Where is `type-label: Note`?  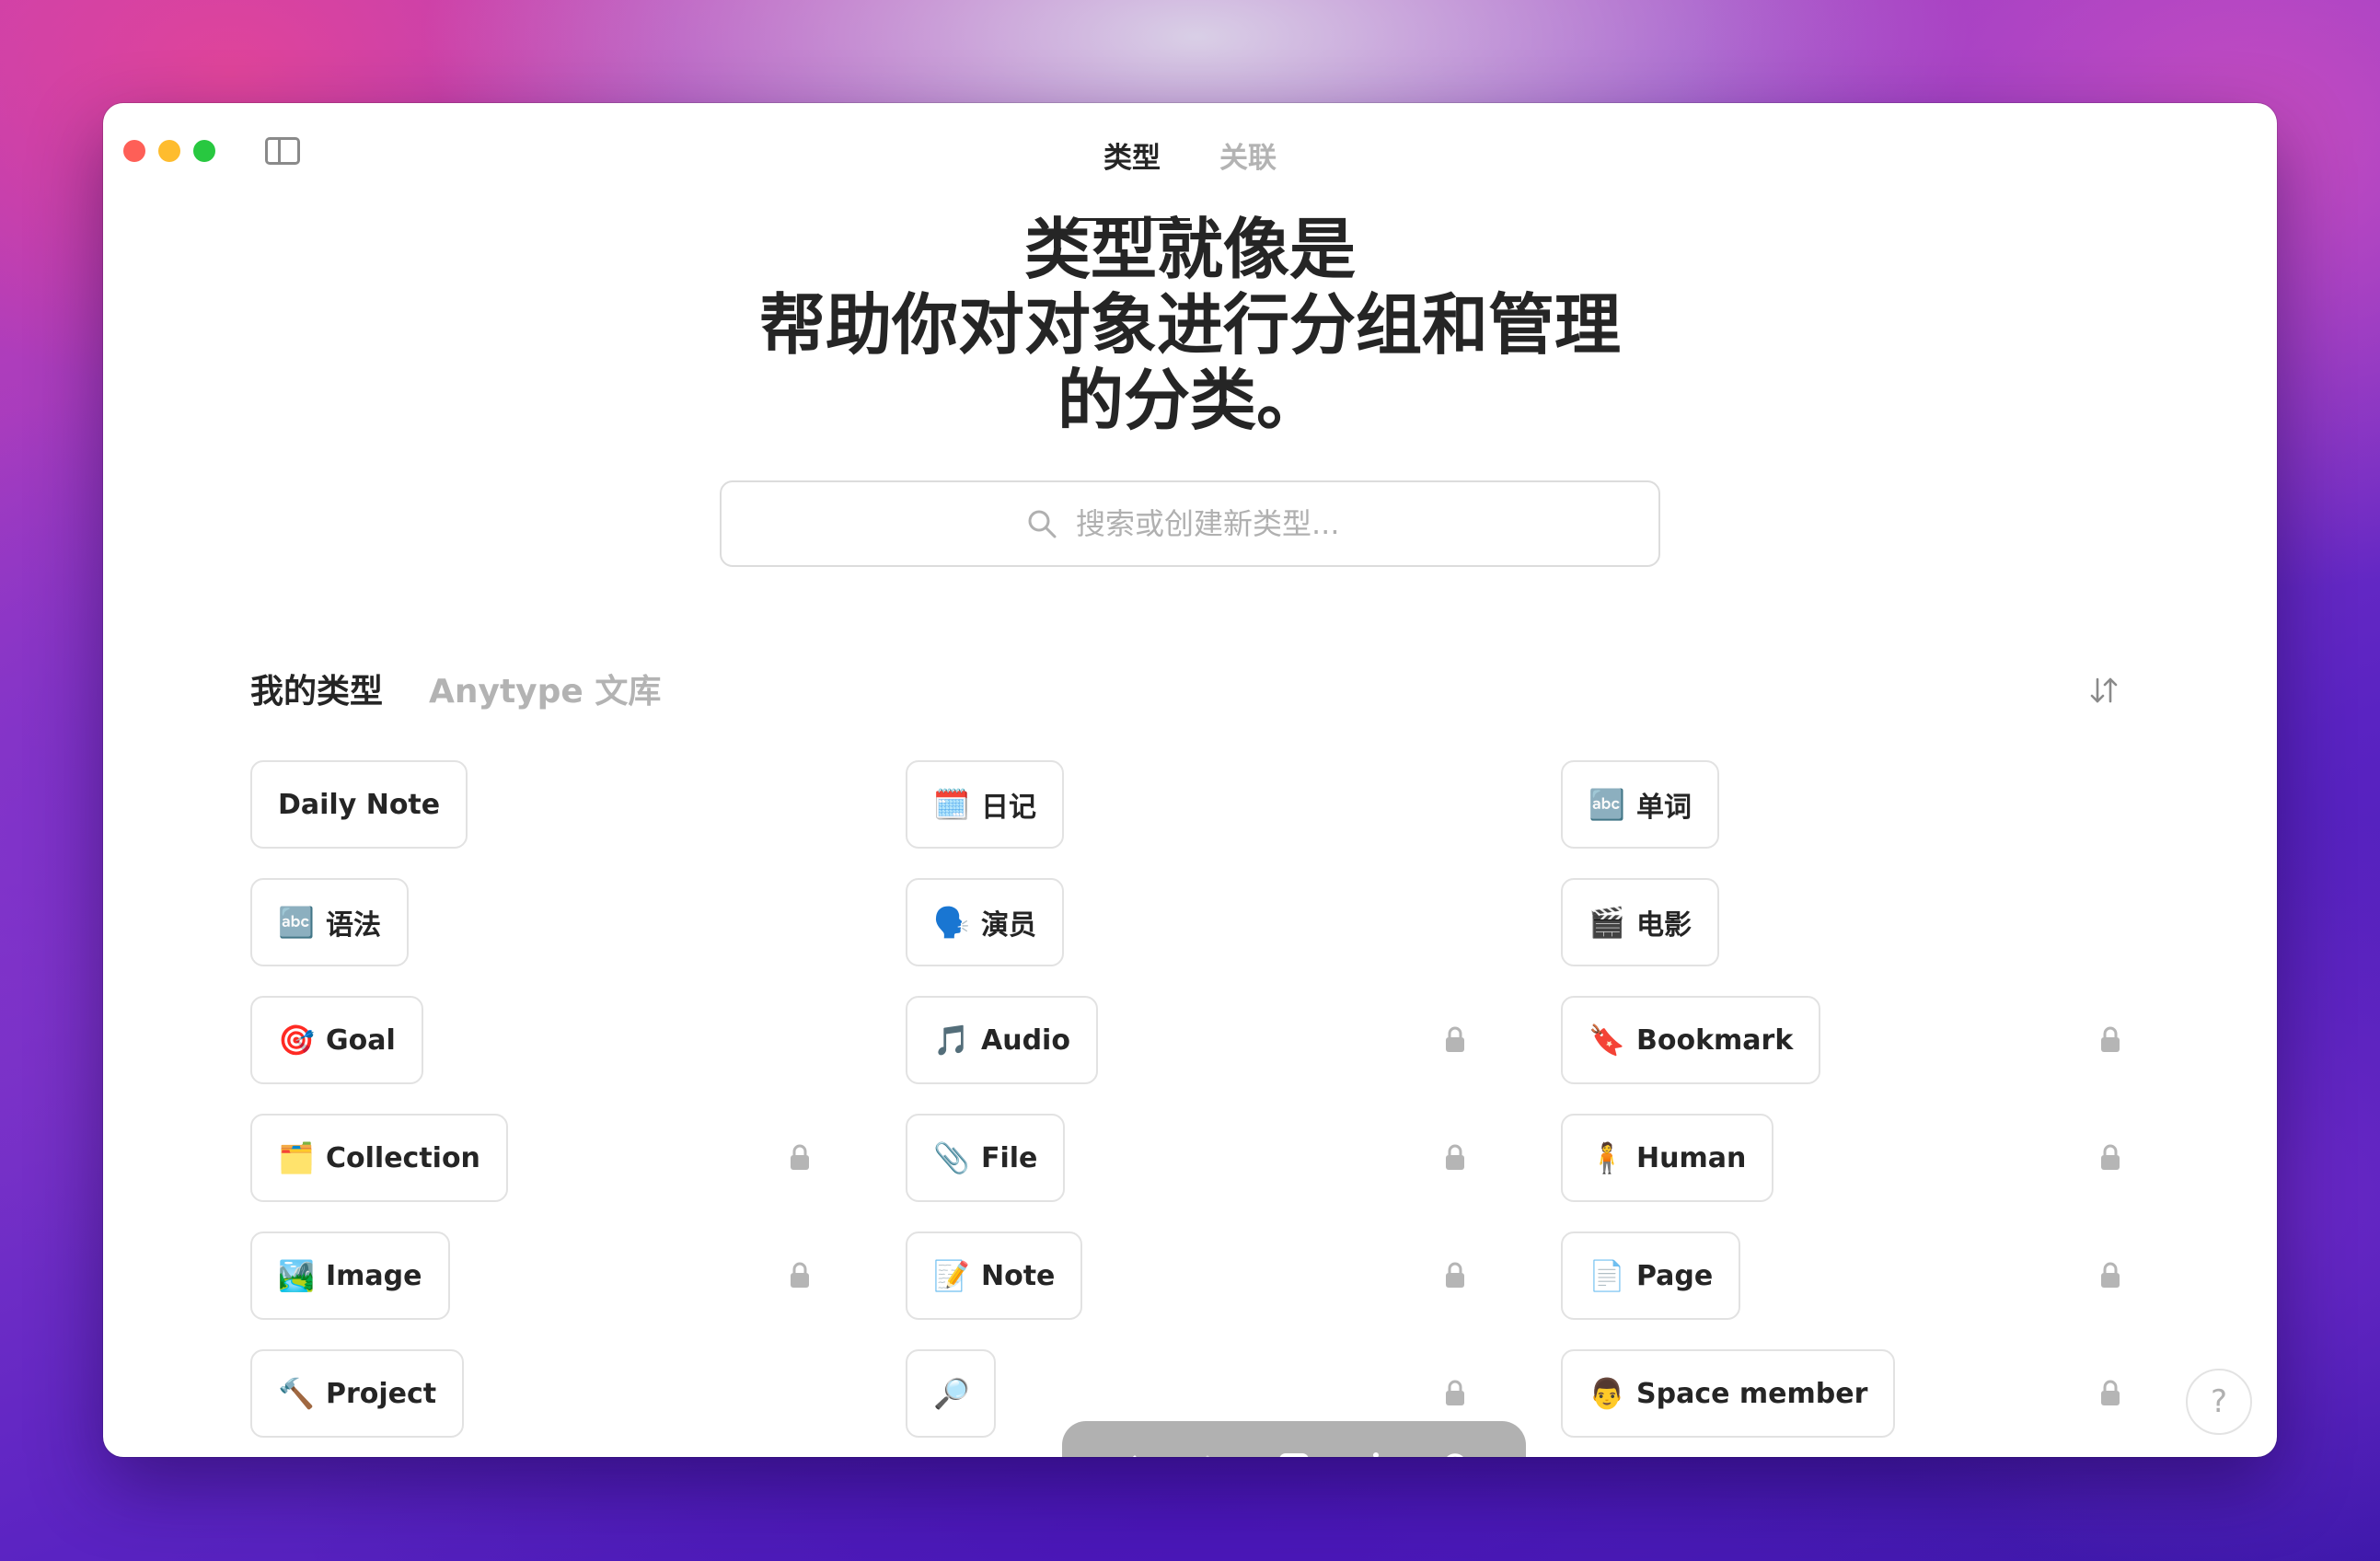 type-label: Note is located at coordinates (1018, 1276).